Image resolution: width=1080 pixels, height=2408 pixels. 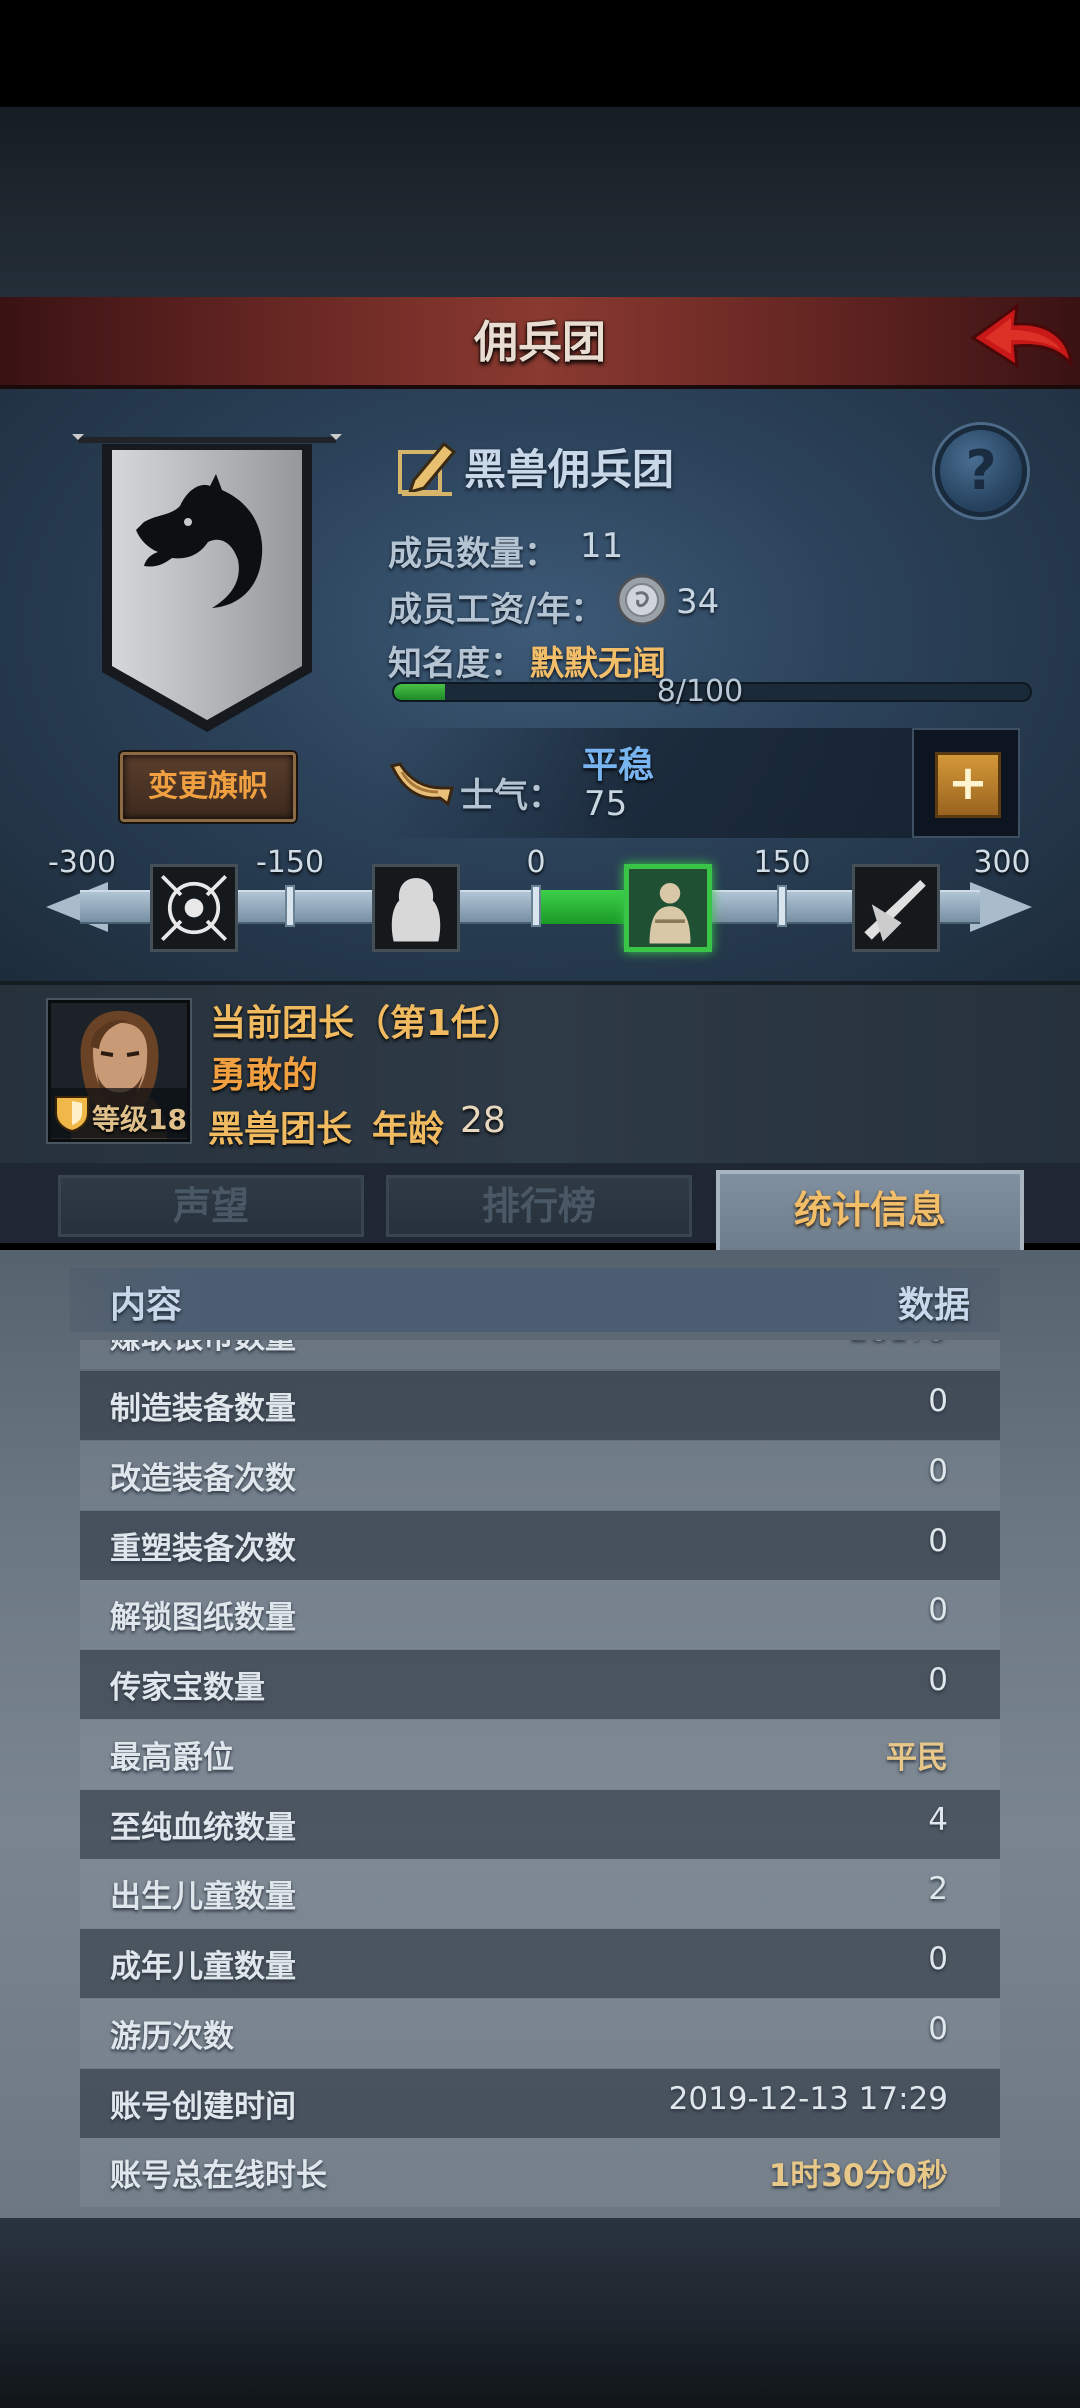 I want to click on guild-banner, so click(x=207, y=583).